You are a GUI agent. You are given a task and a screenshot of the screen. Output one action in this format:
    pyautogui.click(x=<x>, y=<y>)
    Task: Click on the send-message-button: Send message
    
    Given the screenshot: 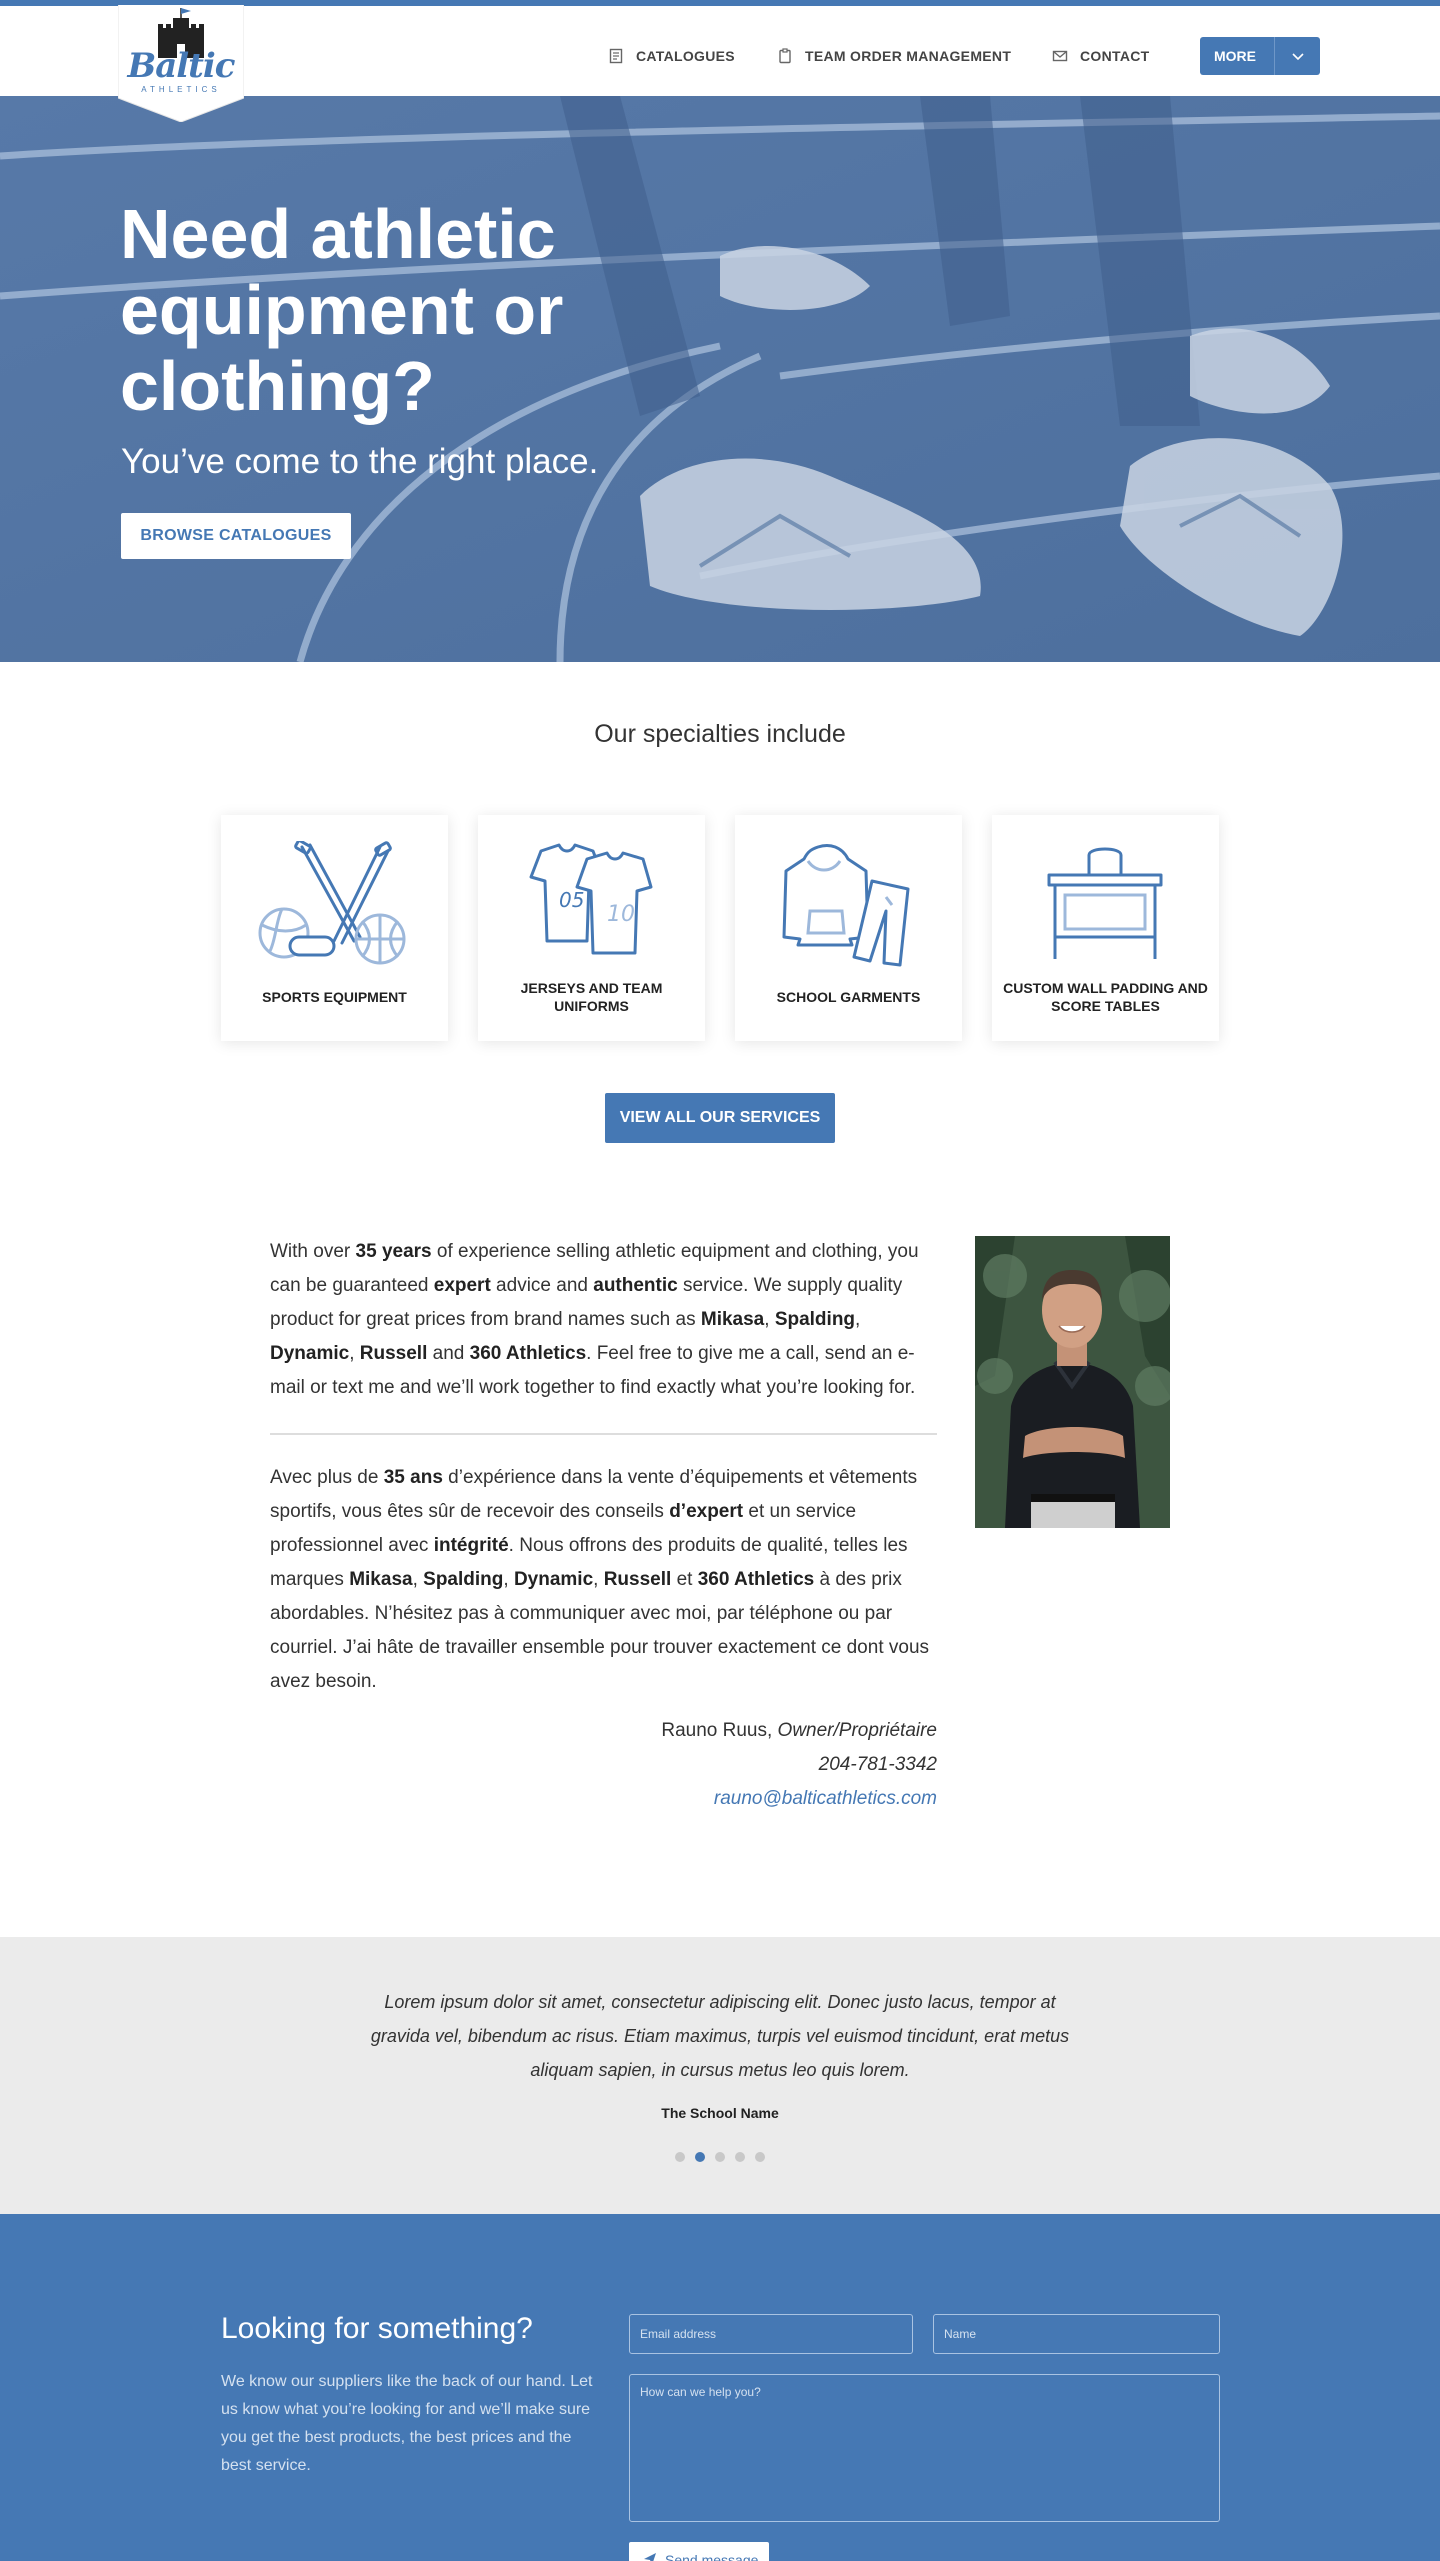 What is the action you would take?
    pyautogui.click(x=699, y=2551)
    